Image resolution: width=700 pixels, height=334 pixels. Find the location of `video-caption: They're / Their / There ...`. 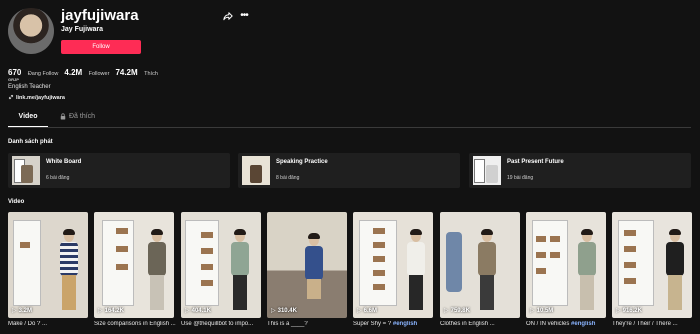

video-caption: They're / Their / There ... is located at coordinates (654, 324).